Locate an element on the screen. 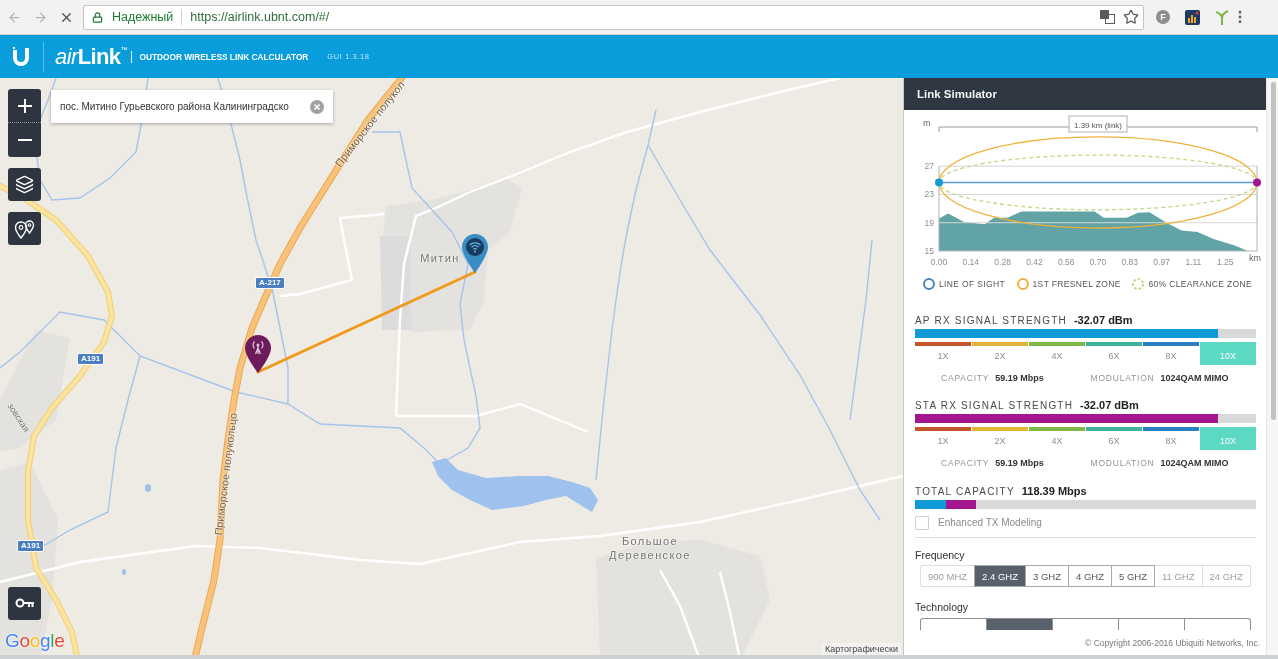 The height and width of the screenshot is (659, 1278). tick-label: 23 is located at coordinates (929, 194).